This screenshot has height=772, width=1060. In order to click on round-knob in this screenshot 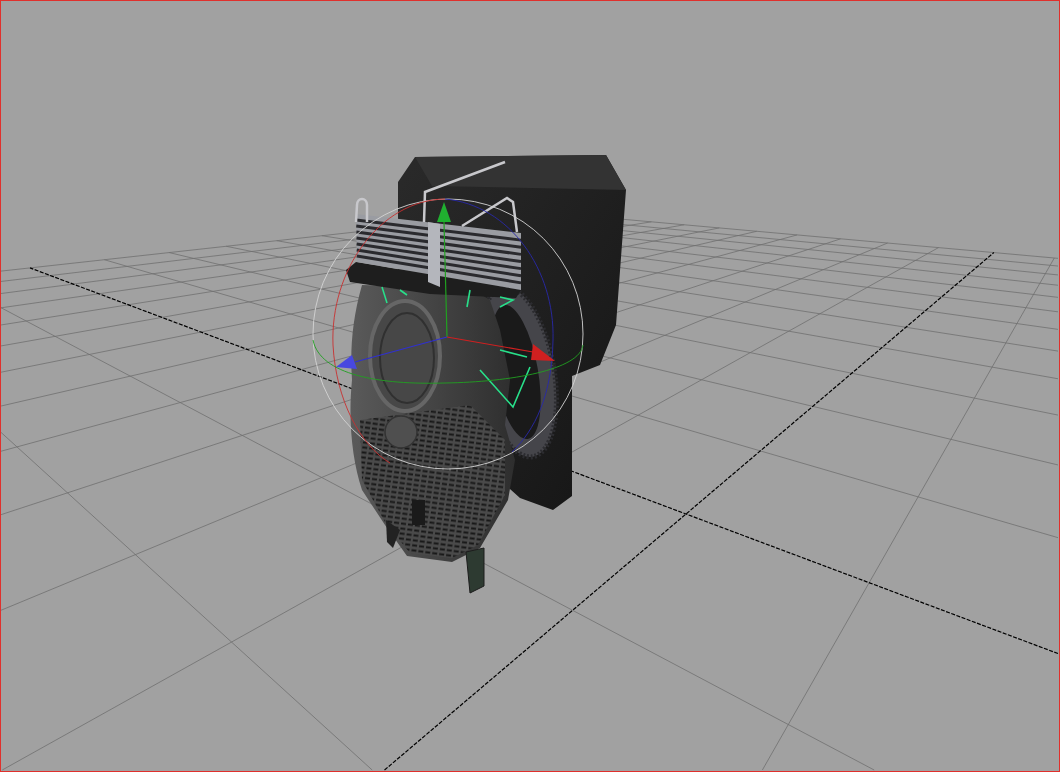, I will do `click(401, 432)`.